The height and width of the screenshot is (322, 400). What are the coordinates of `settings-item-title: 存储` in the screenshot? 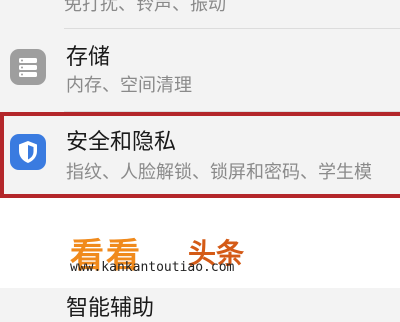 It's located at (88, 57).